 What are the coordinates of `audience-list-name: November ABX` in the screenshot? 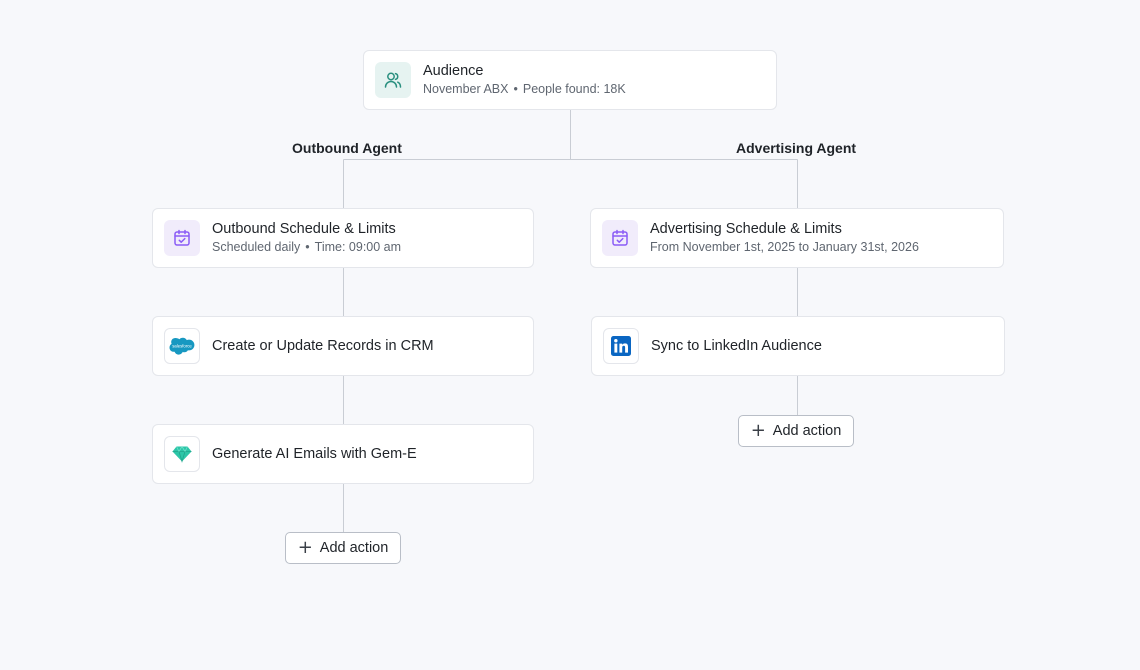 It's located at (466, 89).